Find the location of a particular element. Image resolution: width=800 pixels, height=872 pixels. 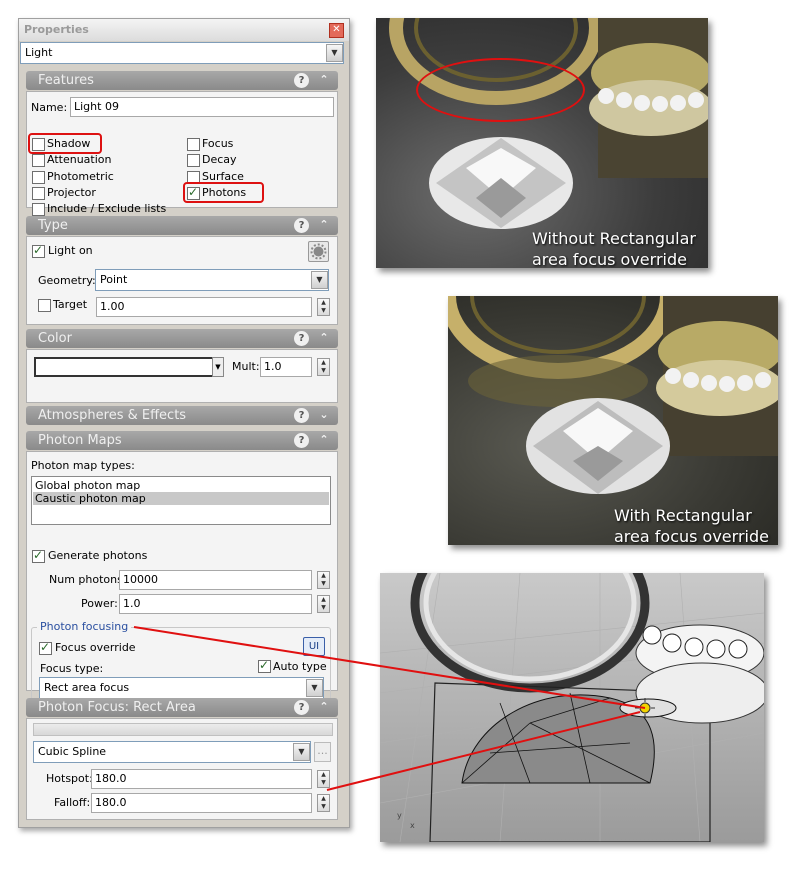

panel-title: Properties is located at coordinates (56, 29).